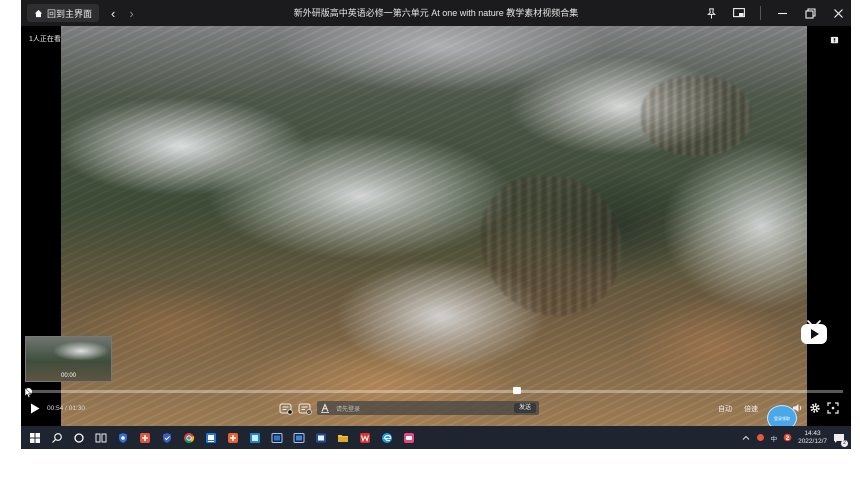 This screenshot has width=860, height=484. I want to click on sogou-icon, so click(787, 437).